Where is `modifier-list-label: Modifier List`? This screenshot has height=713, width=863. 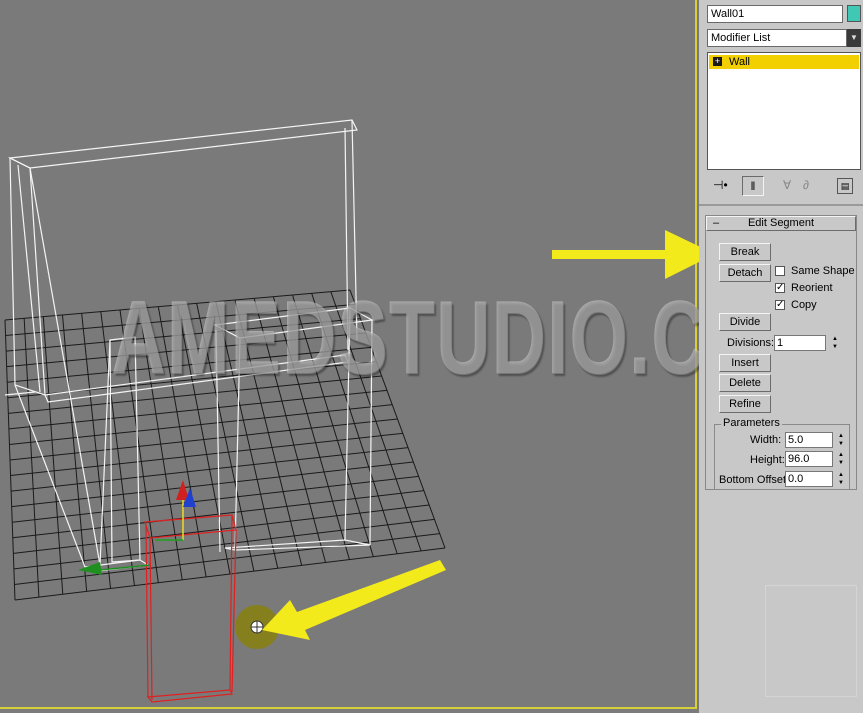
modifier-list-label: Modifier List is located at coordinates (741, 38).